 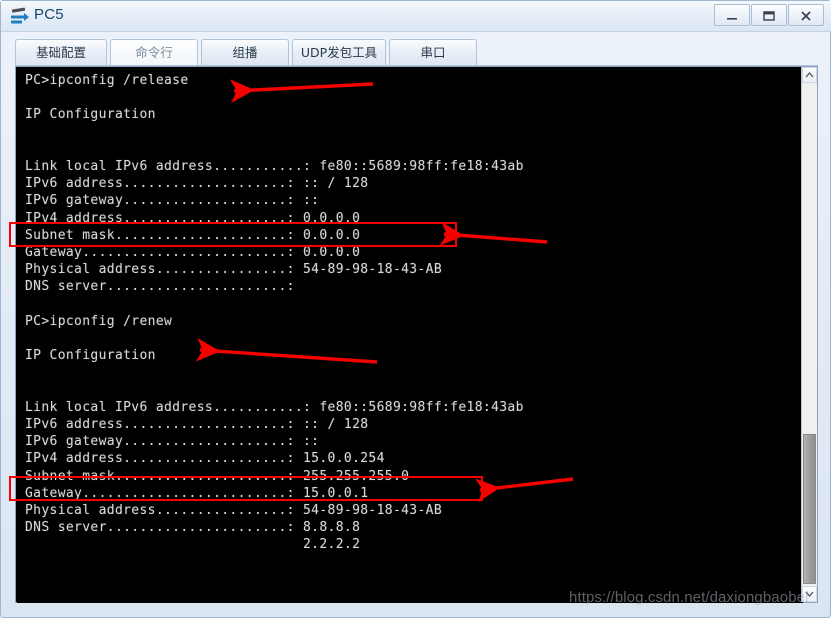 I want to click on tab-command-line: 命令行, so click(x=154, y=52).